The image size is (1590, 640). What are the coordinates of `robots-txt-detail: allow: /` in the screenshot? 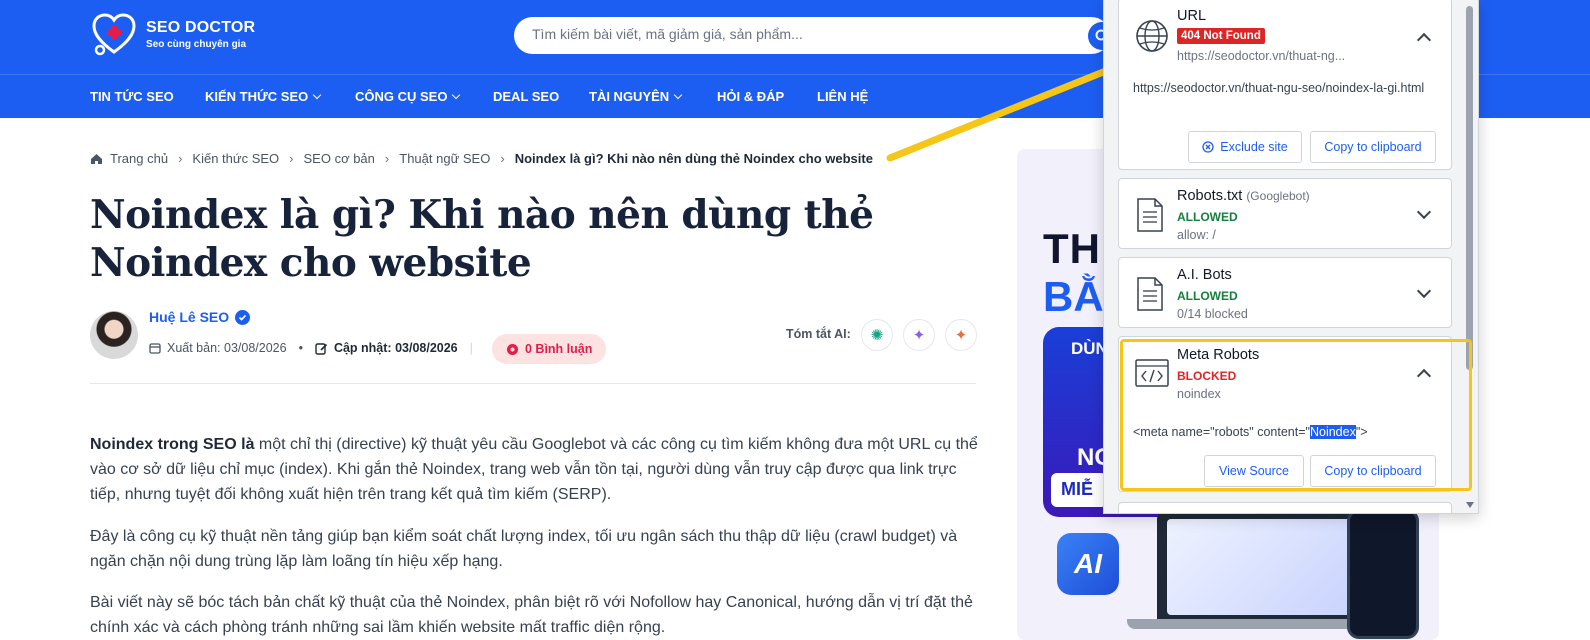 It's located at (1196, 235).